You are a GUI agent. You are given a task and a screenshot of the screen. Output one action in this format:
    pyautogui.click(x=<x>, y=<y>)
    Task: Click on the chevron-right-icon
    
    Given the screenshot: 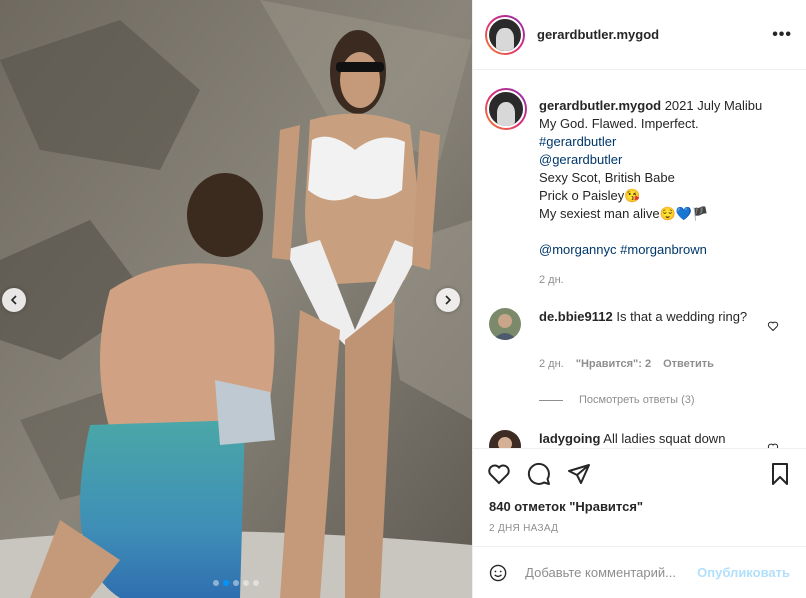 What is the action you would take?
    pyautogui.click(x=448, y=300)
    